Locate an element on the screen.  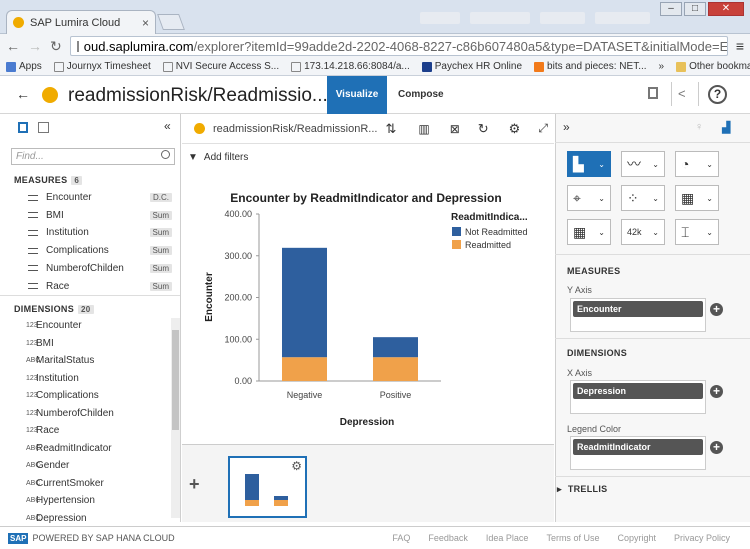
chart-thumbnail: ⚙ is located at coordinates (267, 487).